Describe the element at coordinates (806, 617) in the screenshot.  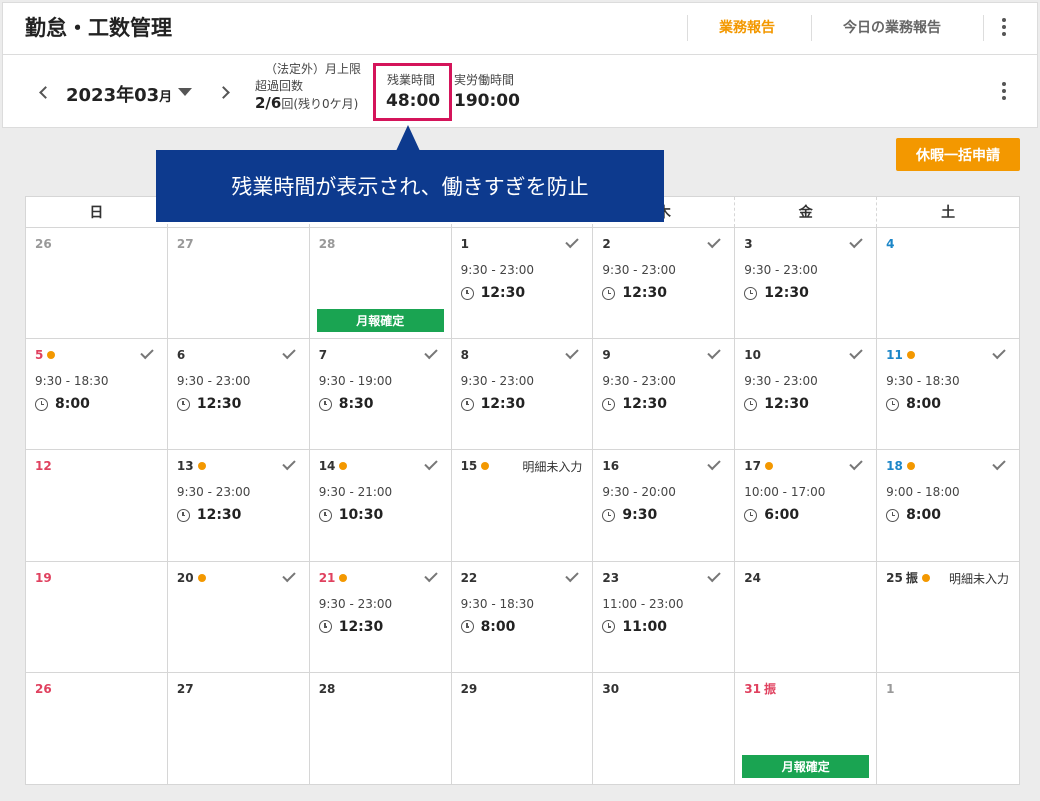
I see `calendar-day-cell: 24` at that location.